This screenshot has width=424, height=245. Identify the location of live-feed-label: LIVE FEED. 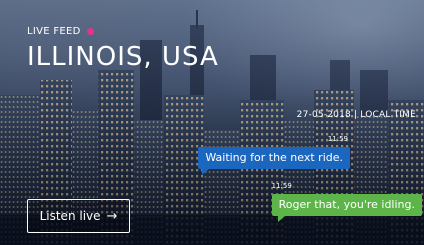
(54, 31).